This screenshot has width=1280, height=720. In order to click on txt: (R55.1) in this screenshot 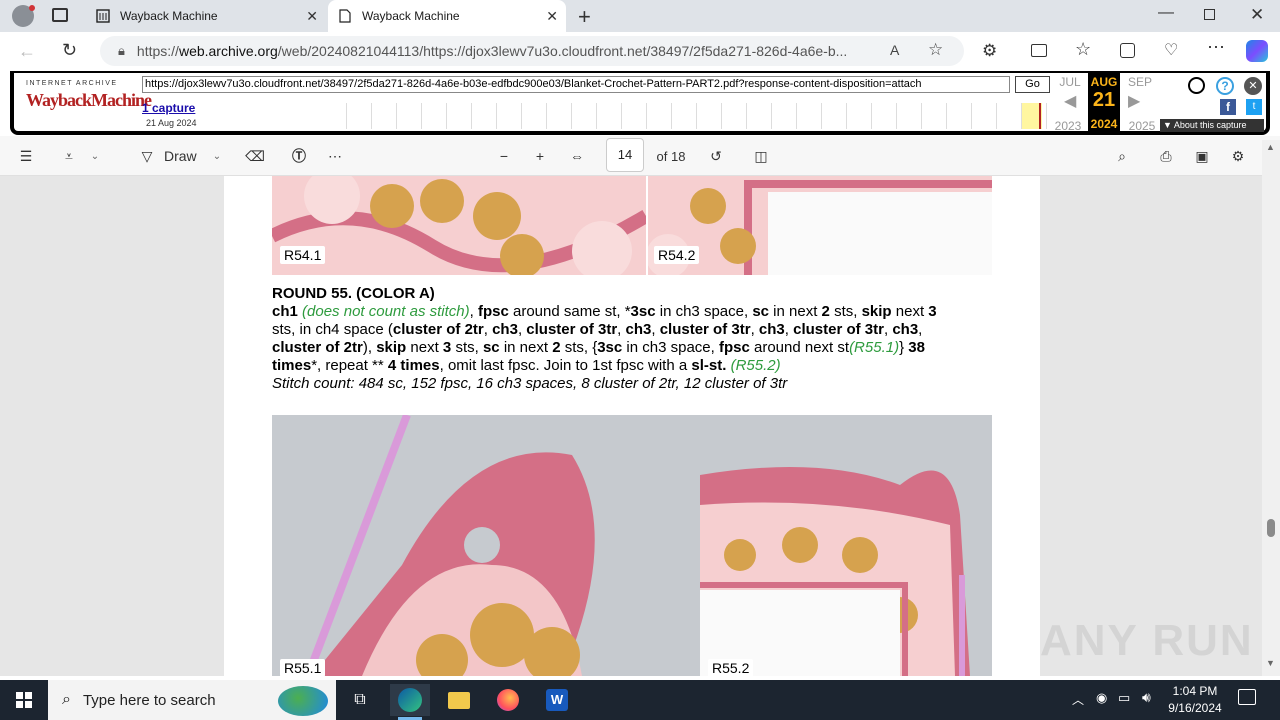, I will do `click(874, 347)`.